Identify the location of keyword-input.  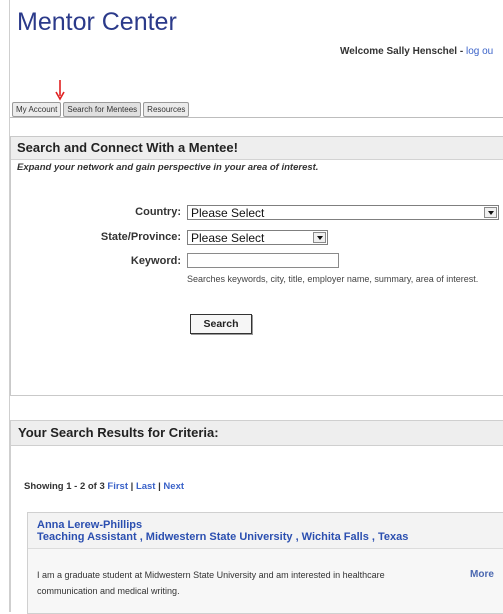
(263, 260).